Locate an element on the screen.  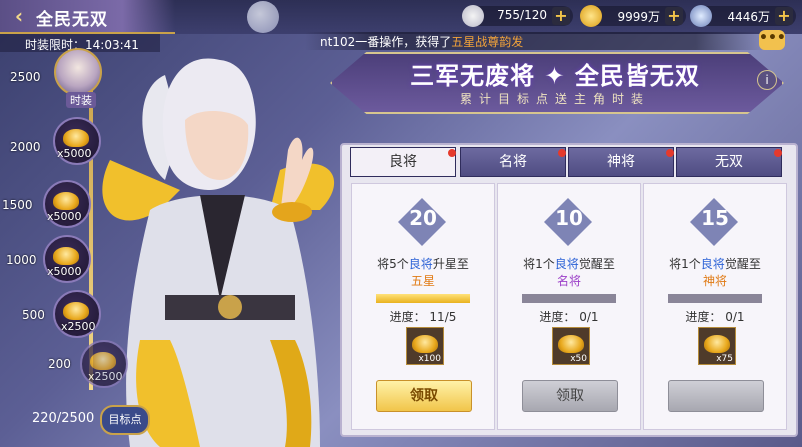
points-value: 20 is located at coordinates (423, 218).